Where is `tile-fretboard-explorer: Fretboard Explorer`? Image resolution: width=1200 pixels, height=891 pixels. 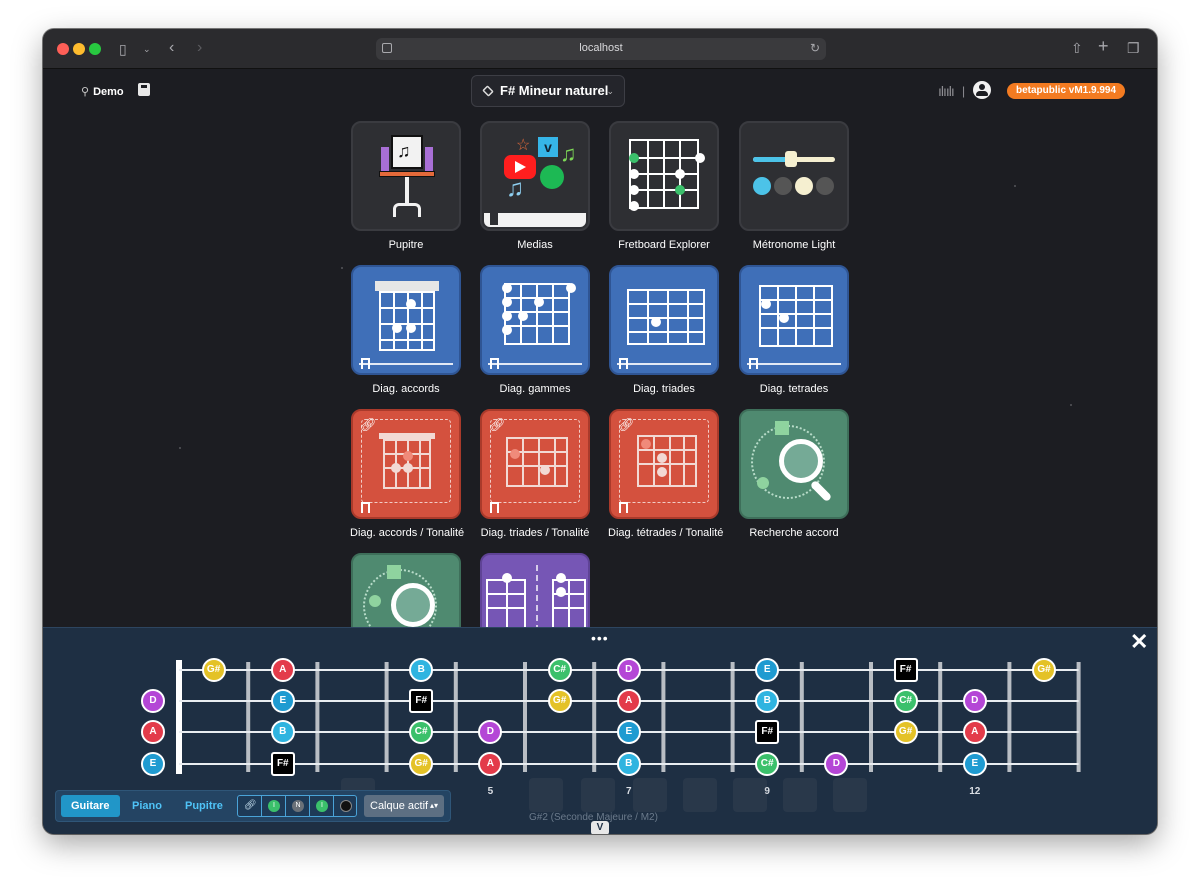 tile-fretboard-explorer: Fretboard Explorer is located at coordinates (664, 186).